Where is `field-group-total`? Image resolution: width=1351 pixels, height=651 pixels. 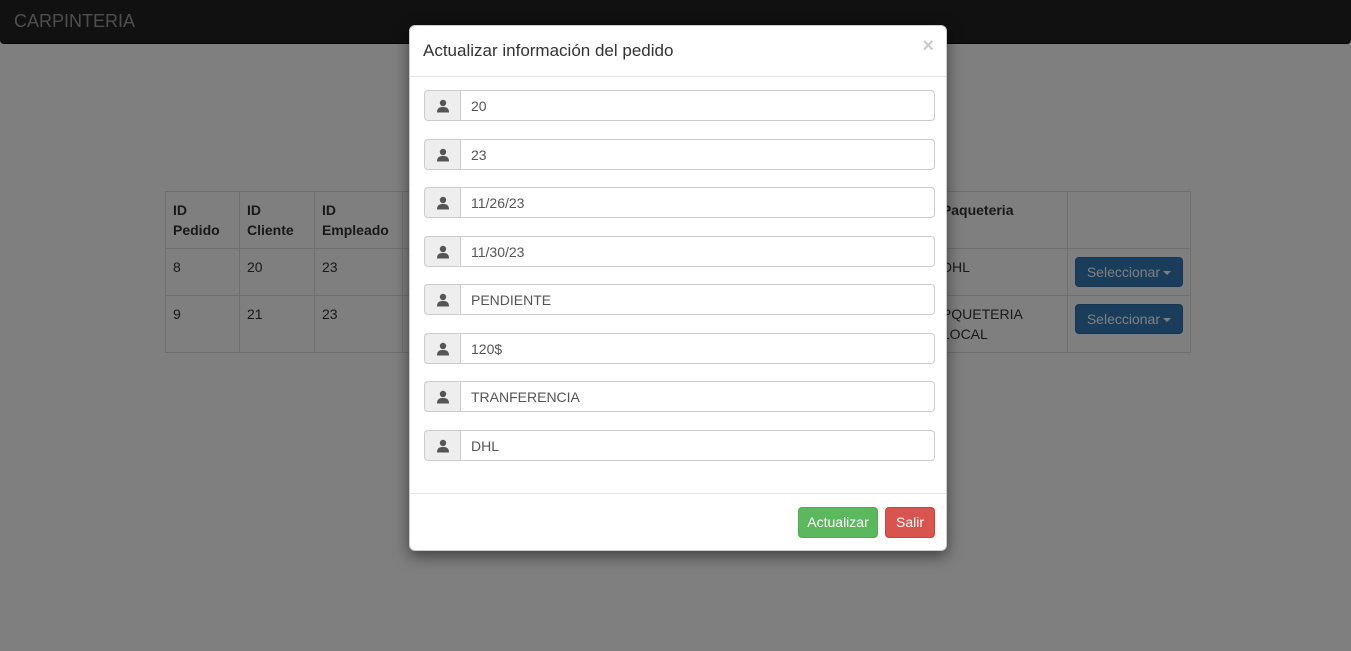
field-group-total is located at coordinates (679, 348).